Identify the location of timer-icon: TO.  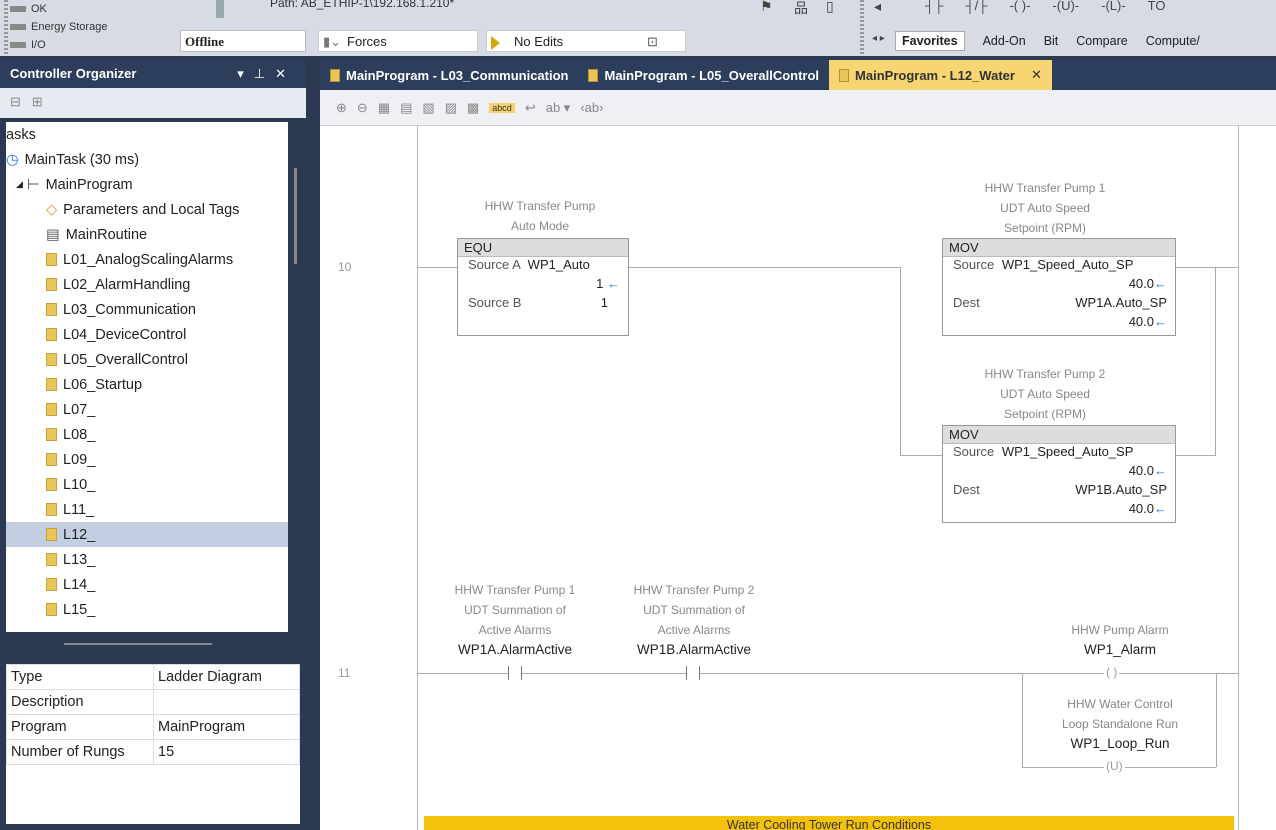
(1157, 6).